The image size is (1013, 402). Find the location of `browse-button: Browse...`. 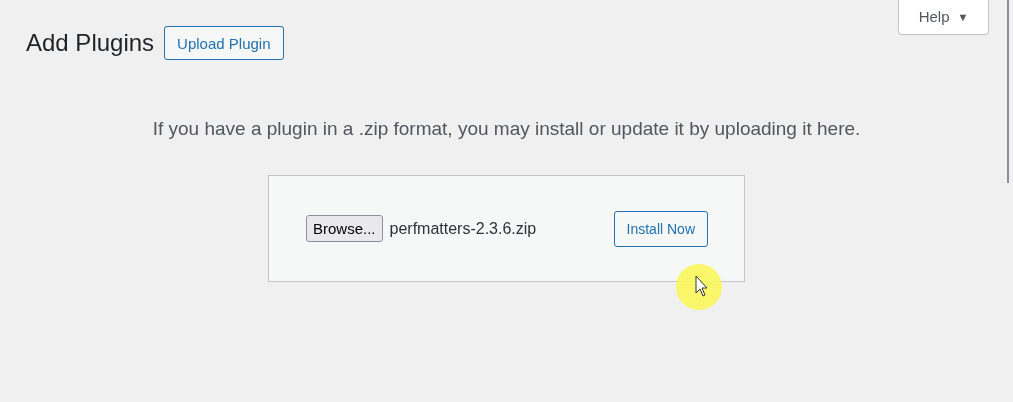

browse-button: Browse... is located at coordinates (344, 228).